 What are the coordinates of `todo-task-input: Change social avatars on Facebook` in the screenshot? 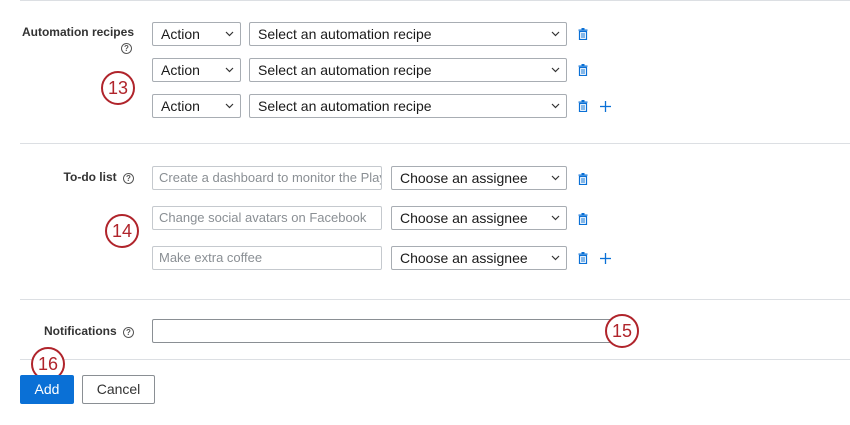 It's located at (267, 218).